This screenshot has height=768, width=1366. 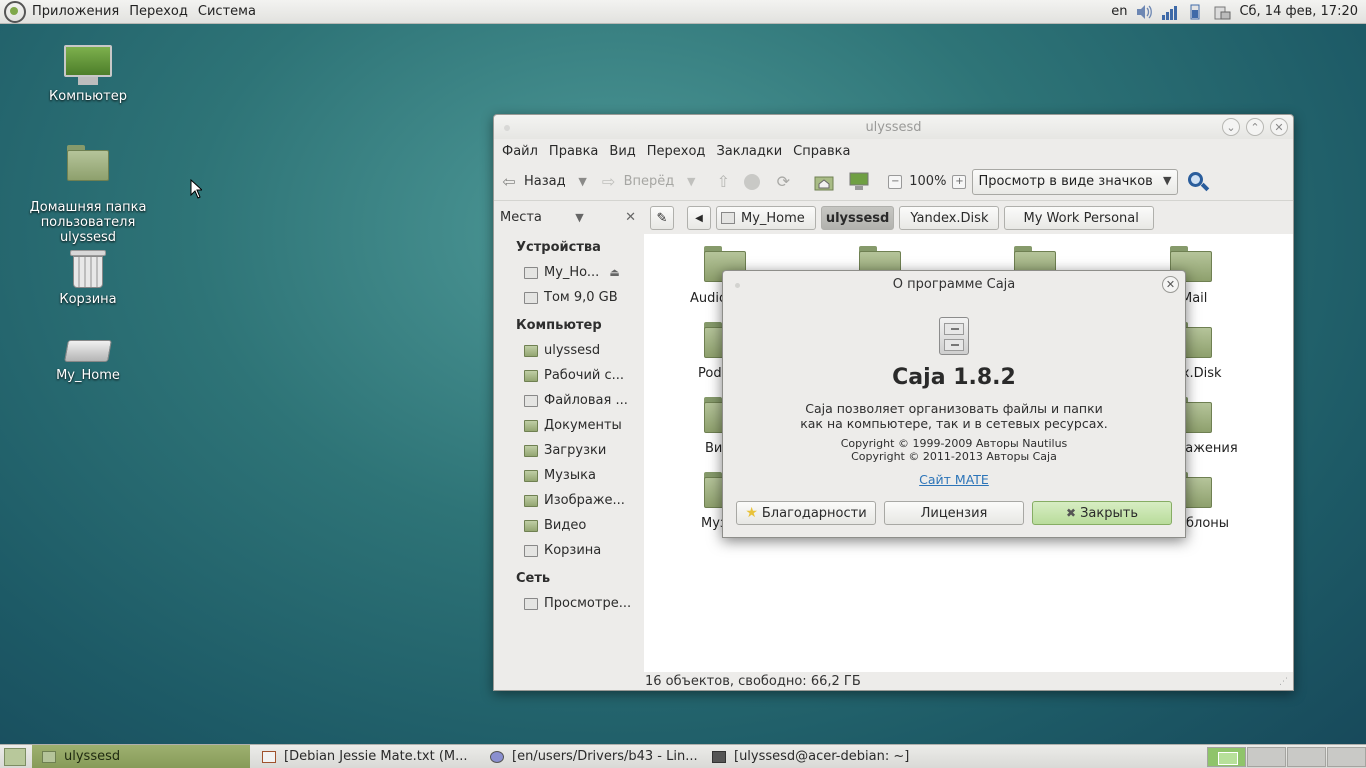 I want to click on keyboard-layout-indicator: en, so click(x=1119, y=11).